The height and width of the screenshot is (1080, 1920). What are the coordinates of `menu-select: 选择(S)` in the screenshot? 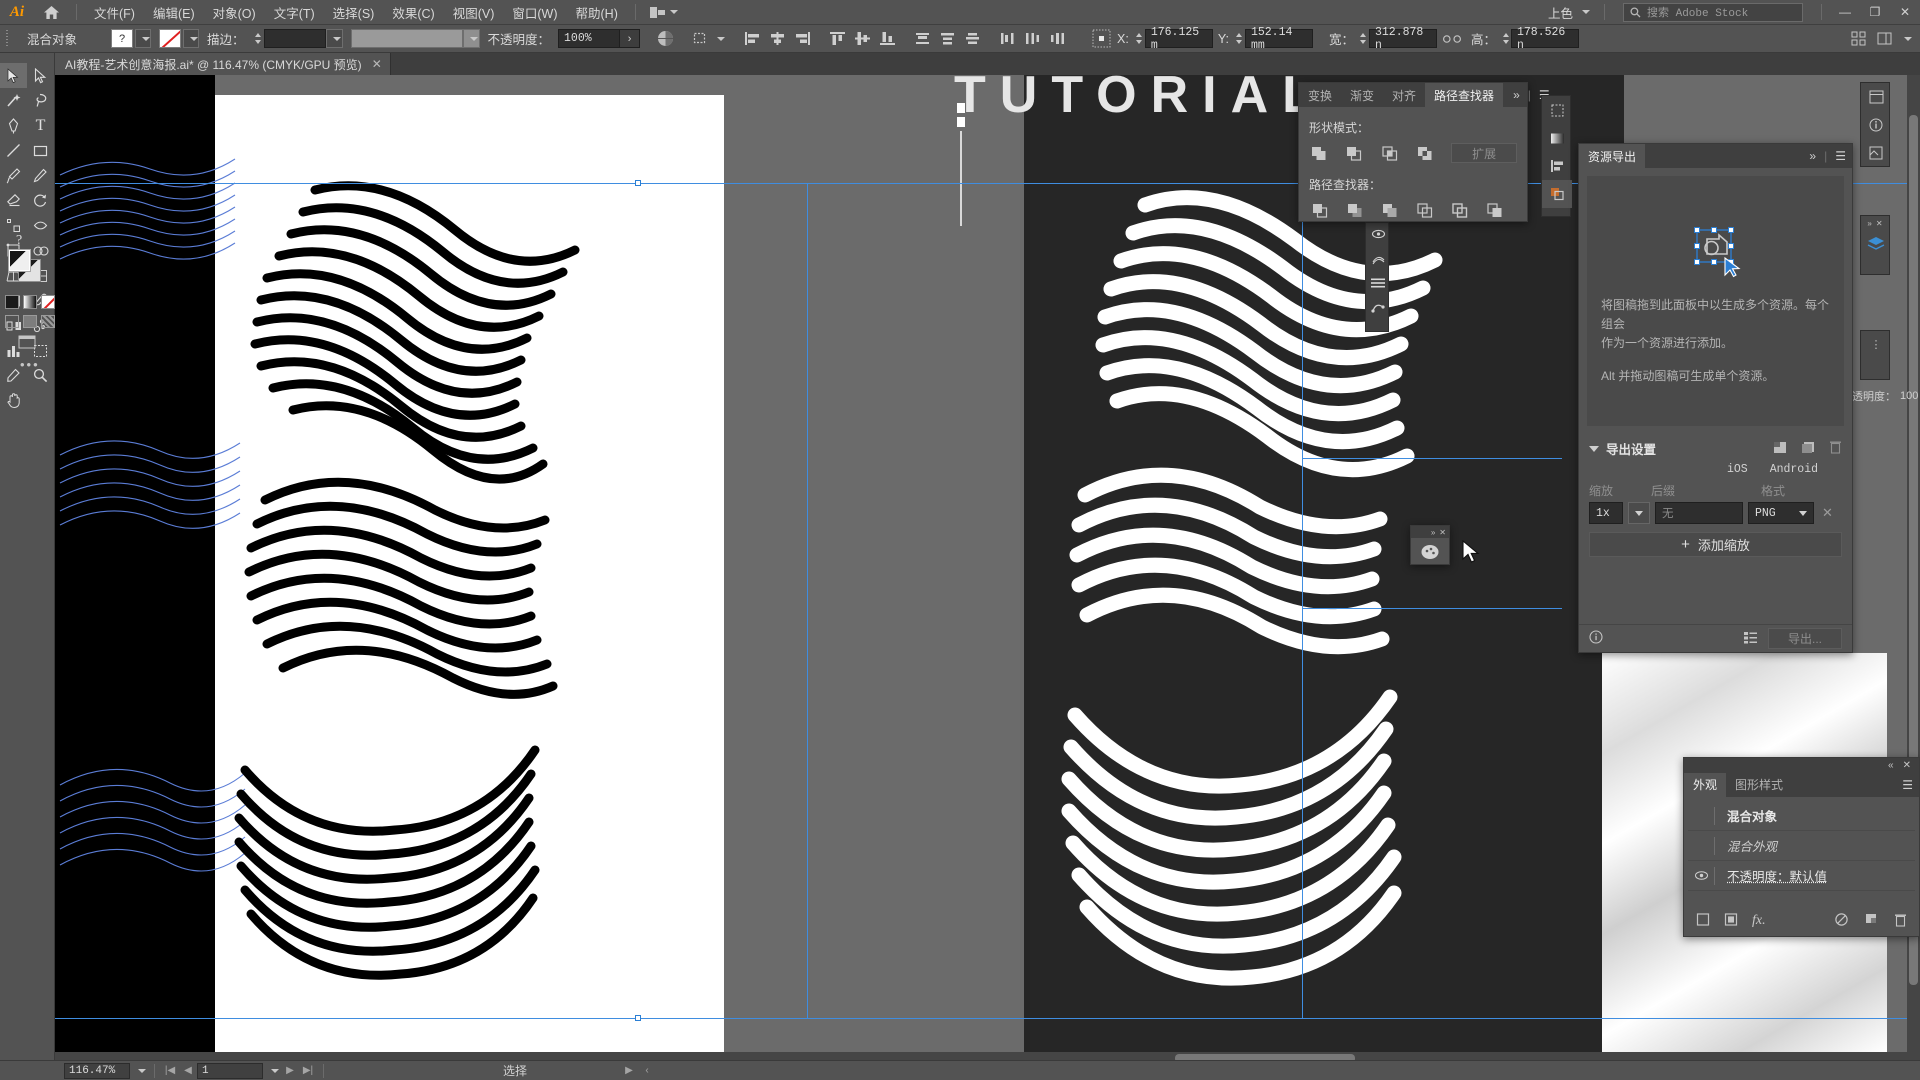 It's located at (354, 13).